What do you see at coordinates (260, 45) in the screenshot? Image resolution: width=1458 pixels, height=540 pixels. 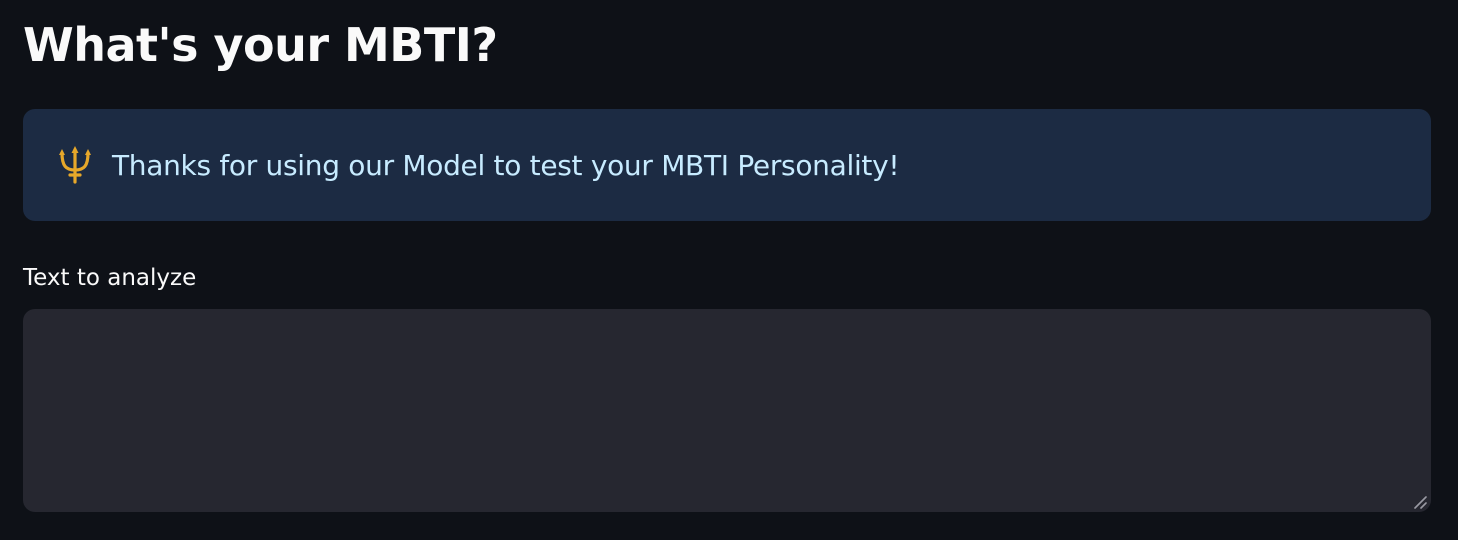 I see `page-title: What's your MBTI?` at bounding box center [260, 45].